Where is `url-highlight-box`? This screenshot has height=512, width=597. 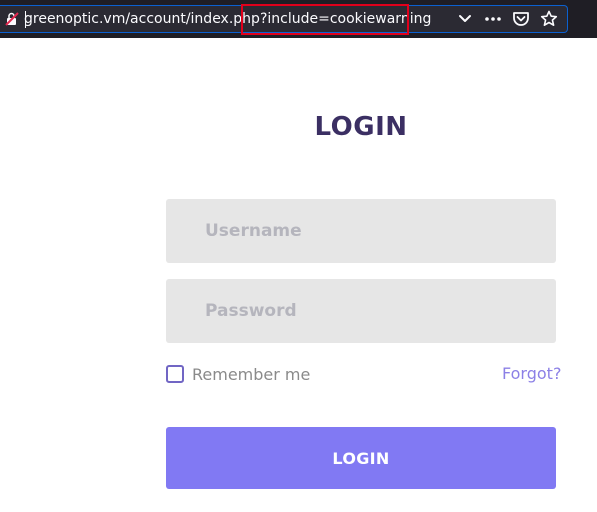
url-highlight-box is located at coordinates (325, 19).